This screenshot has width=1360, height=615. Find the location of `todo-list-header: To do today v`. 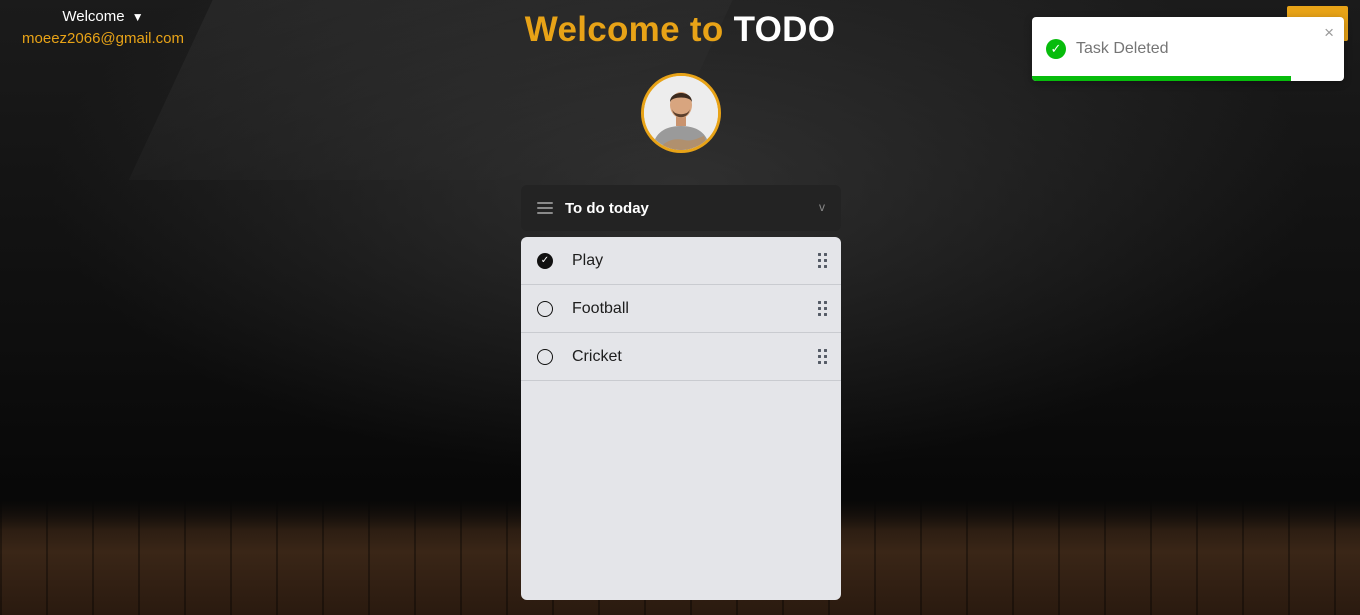

todo-list-header: To do today v is located at coordinates (681, 208).